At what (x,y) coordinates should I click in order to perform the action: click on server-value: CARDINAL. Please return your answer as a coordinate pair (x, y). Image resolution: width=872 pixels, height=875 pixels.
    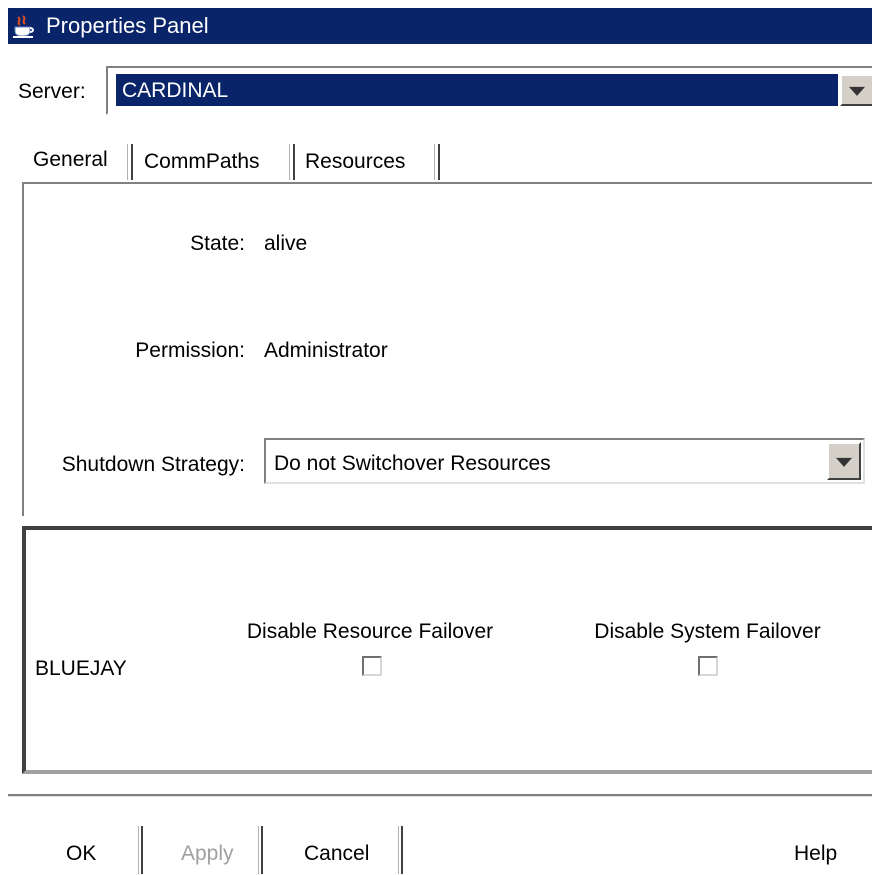
    Looking at the image, I should click on (175, 90).